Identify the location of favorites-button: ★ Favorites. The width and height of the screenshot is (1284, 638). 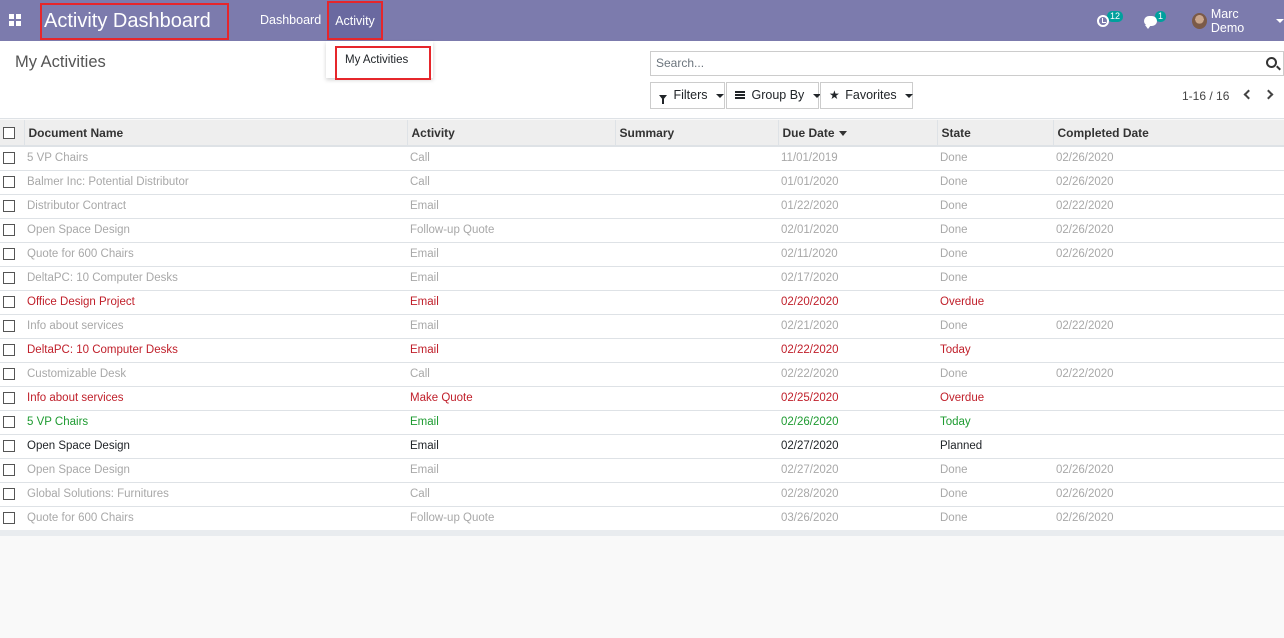
(867, 95).